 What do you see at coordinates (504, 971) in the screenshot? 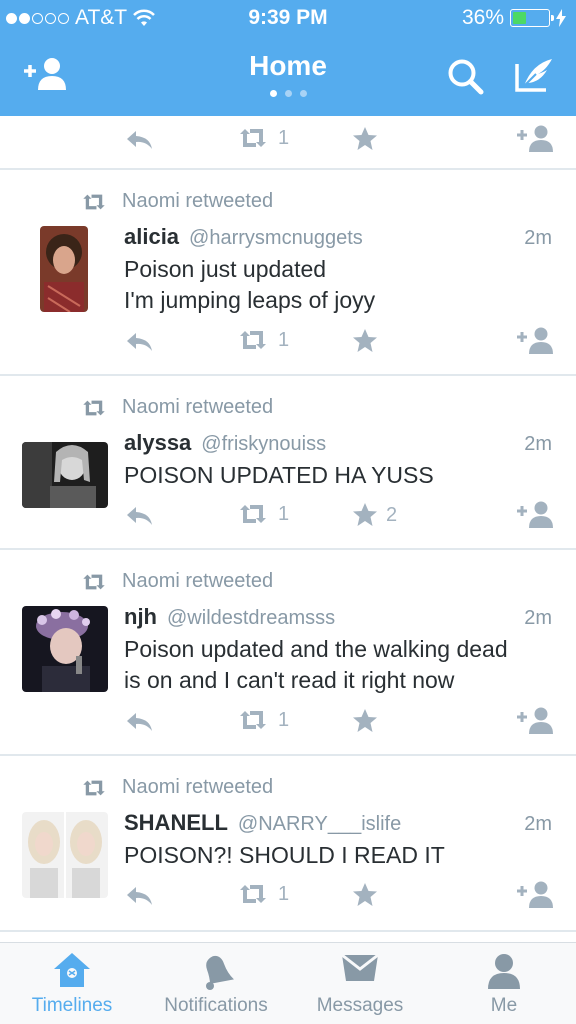
I see `person-icon` at bounding box center [504, 971].